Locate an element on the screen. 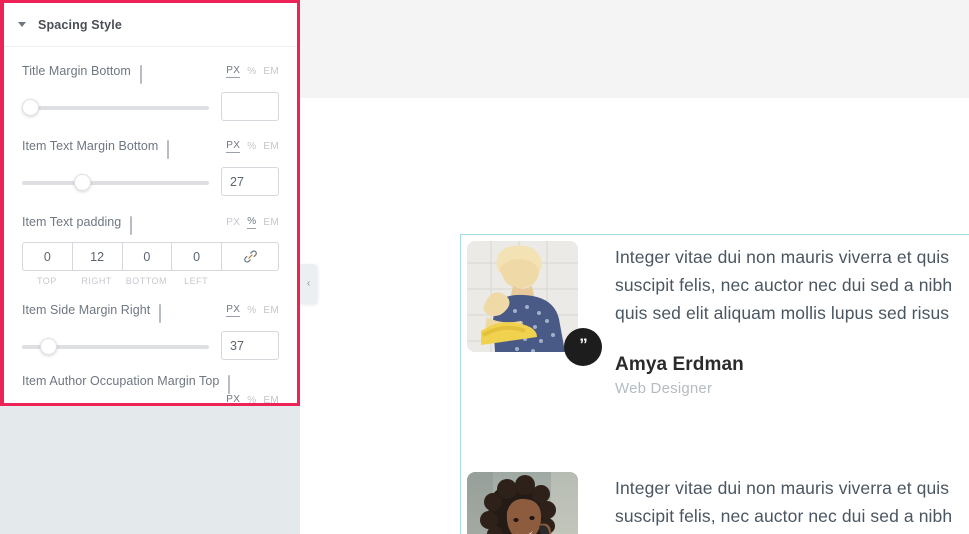 The image size is (969, 534). section-header-spacing-style: Spacing Style is located at coordinates (150, 25).